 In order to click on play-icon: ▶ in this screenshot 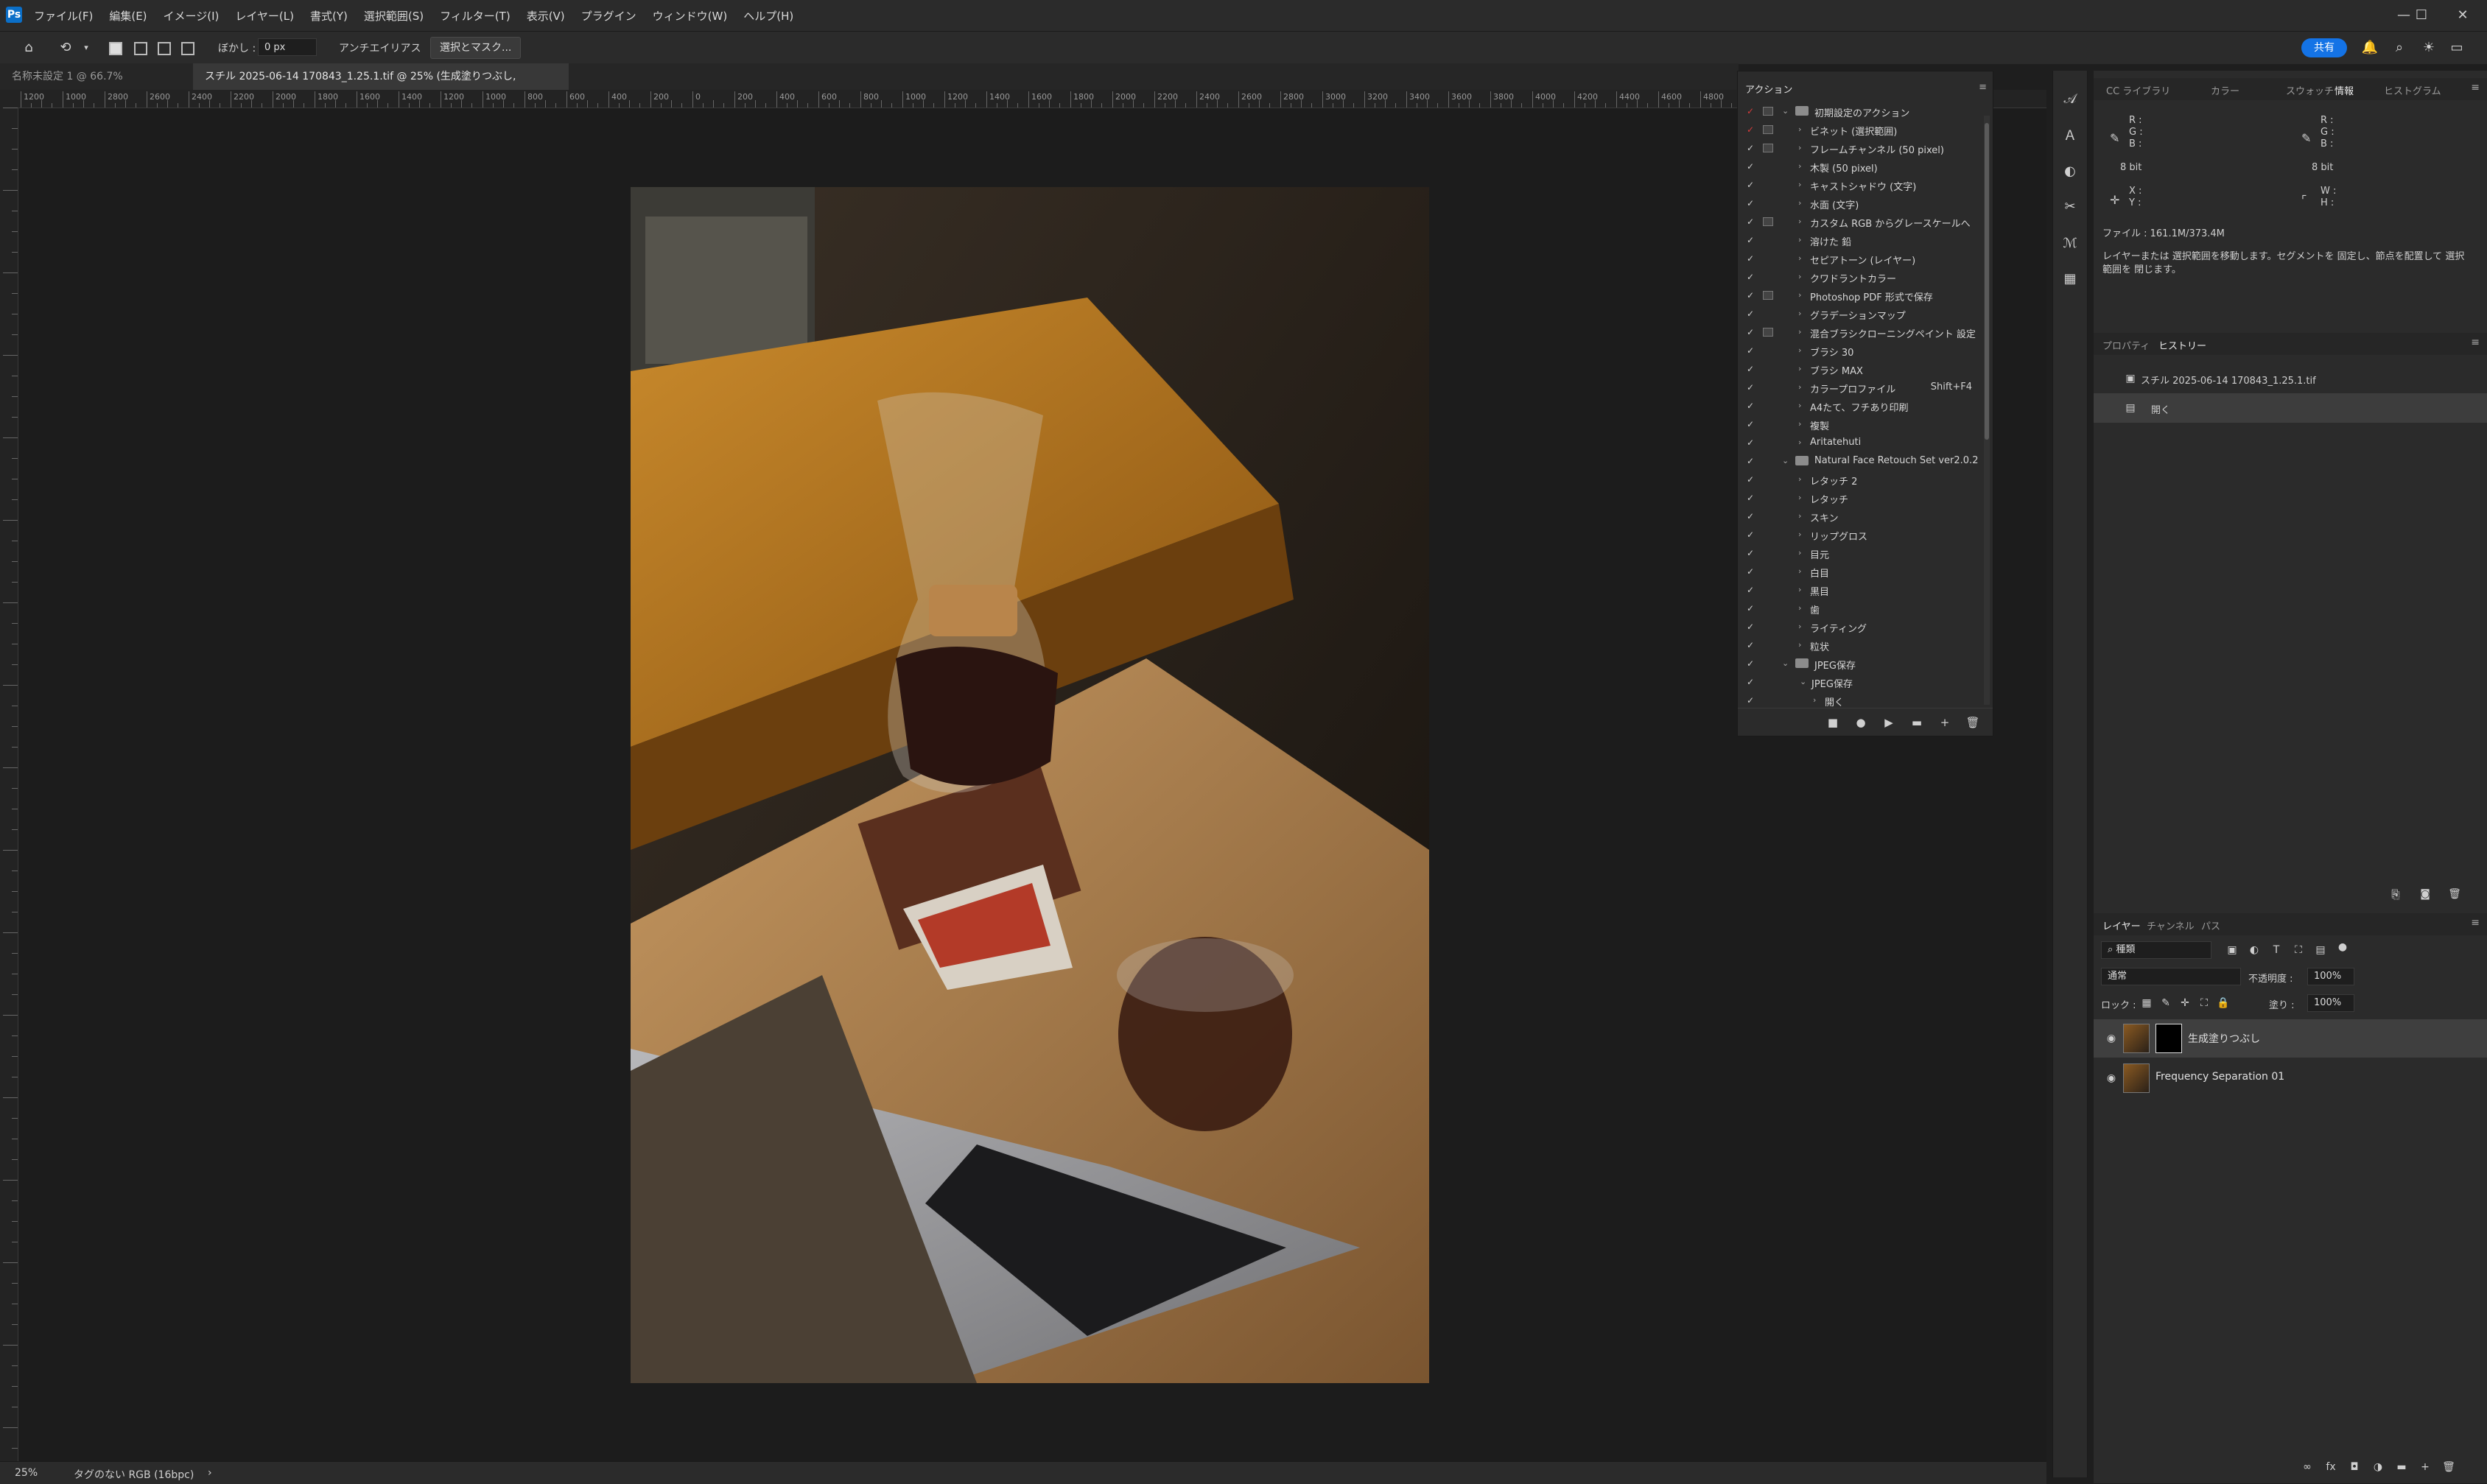, I will do `click(1889, 723)`.